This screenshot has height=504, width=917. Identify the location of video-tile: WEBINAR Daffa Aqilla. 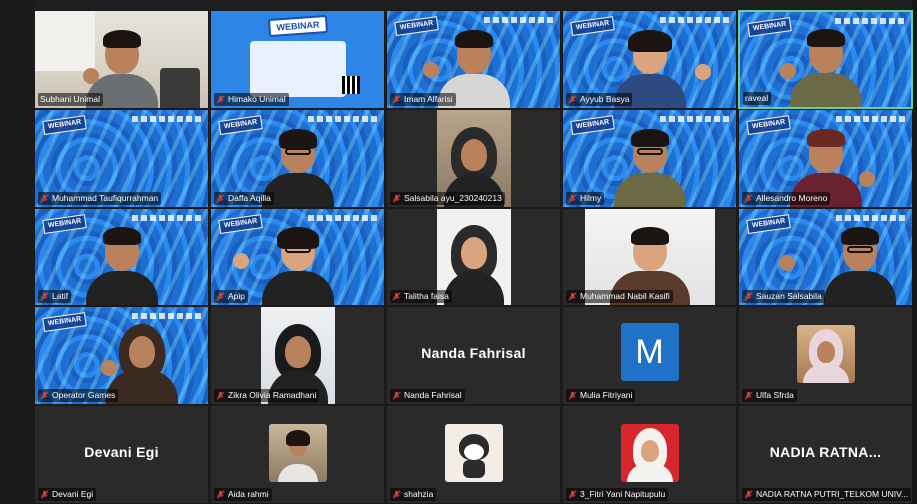
(297, 158).